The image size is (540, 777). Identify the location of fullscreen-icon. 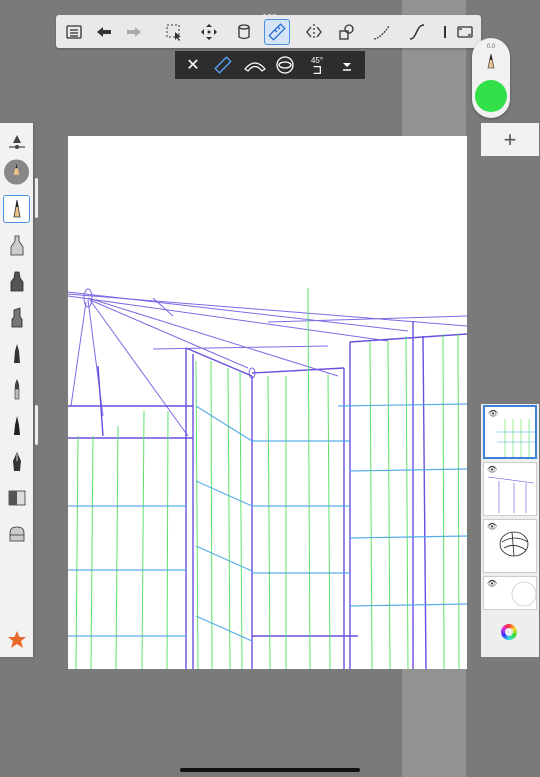
(465, 32).